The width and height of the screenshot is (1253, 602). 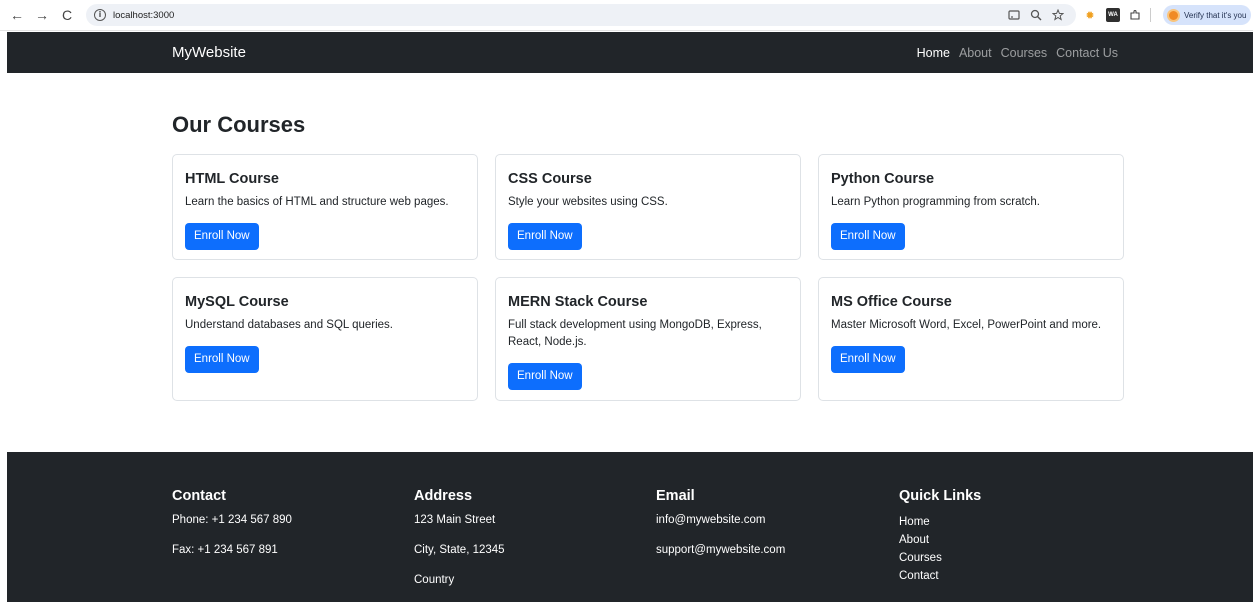 What do you see at coordinates (42, 15) in the screenshot?
I see `forward-arrow-icon: →` at bounding box center [42, 15].